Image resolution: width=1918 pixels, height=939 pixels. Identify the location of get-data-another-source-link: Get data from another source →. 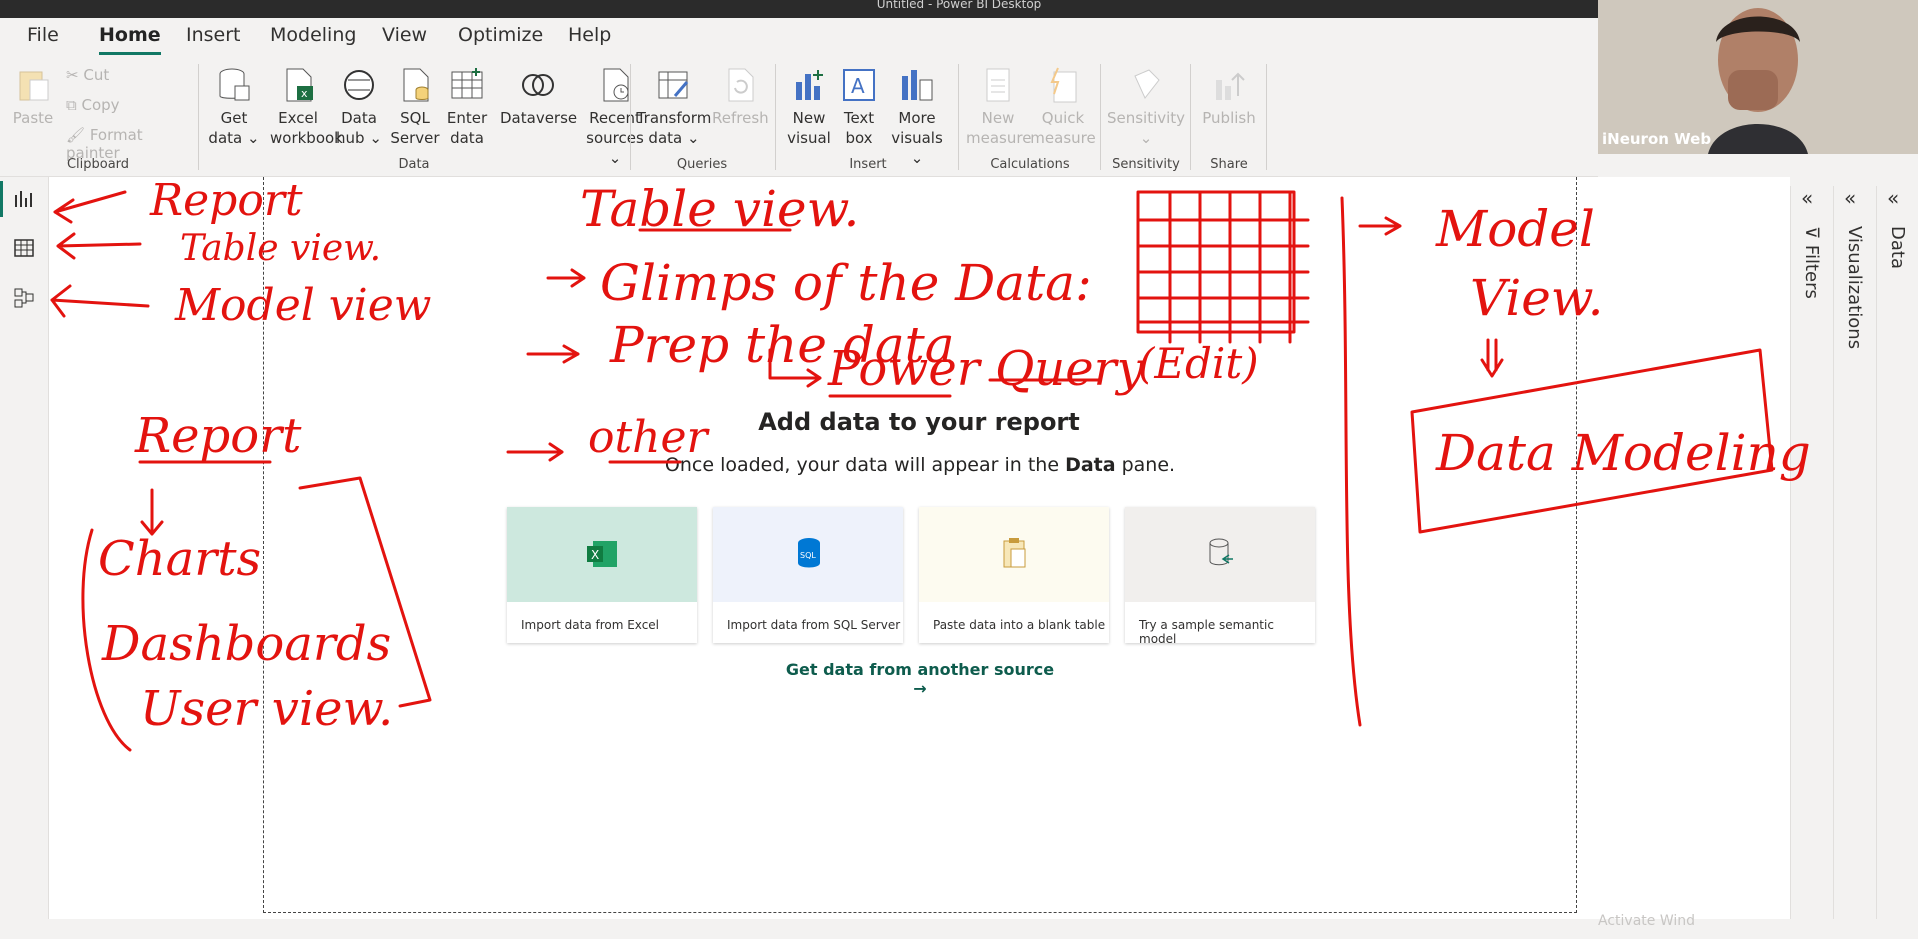
(920, 679).